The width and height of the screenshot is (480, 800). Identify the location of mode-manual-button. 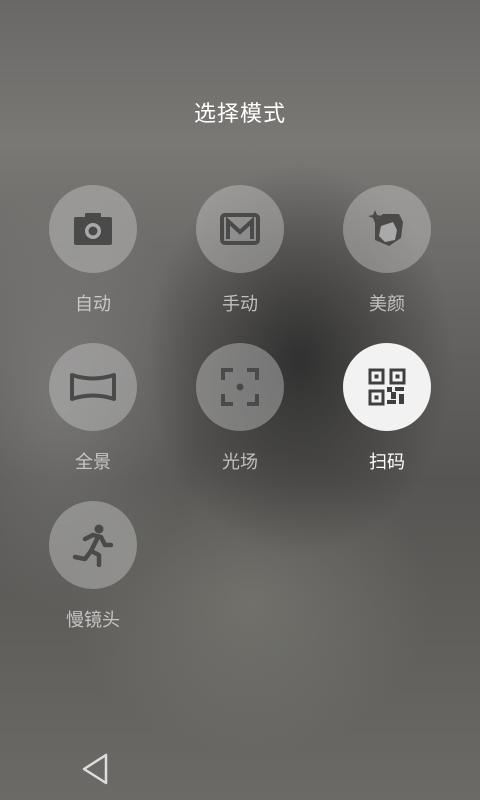
(240, 229).